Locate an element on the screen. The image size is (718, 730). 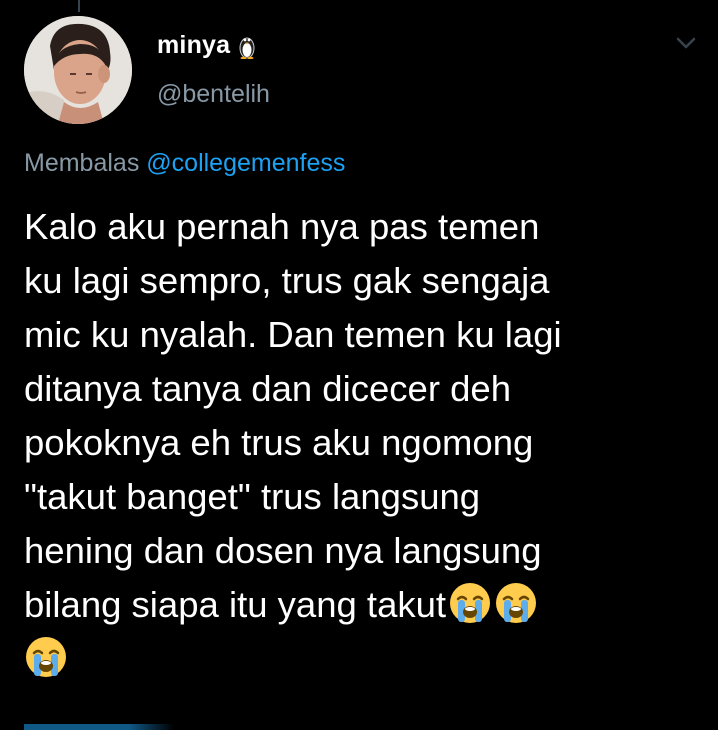
replying-to: Membalas @collegemenfess is located at coordinates (184, 163).